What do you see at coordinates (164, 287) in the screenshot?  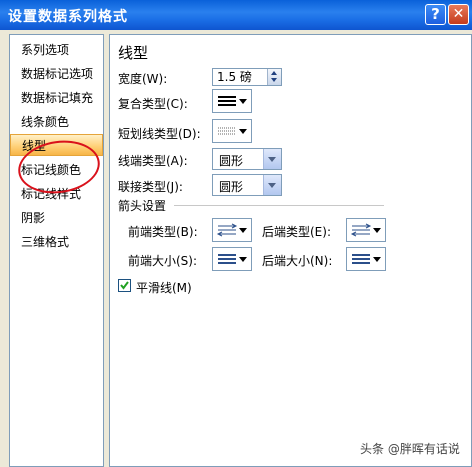 I see `smooth-line-label: 平滑线(M)` at bounding box center [164, 287].